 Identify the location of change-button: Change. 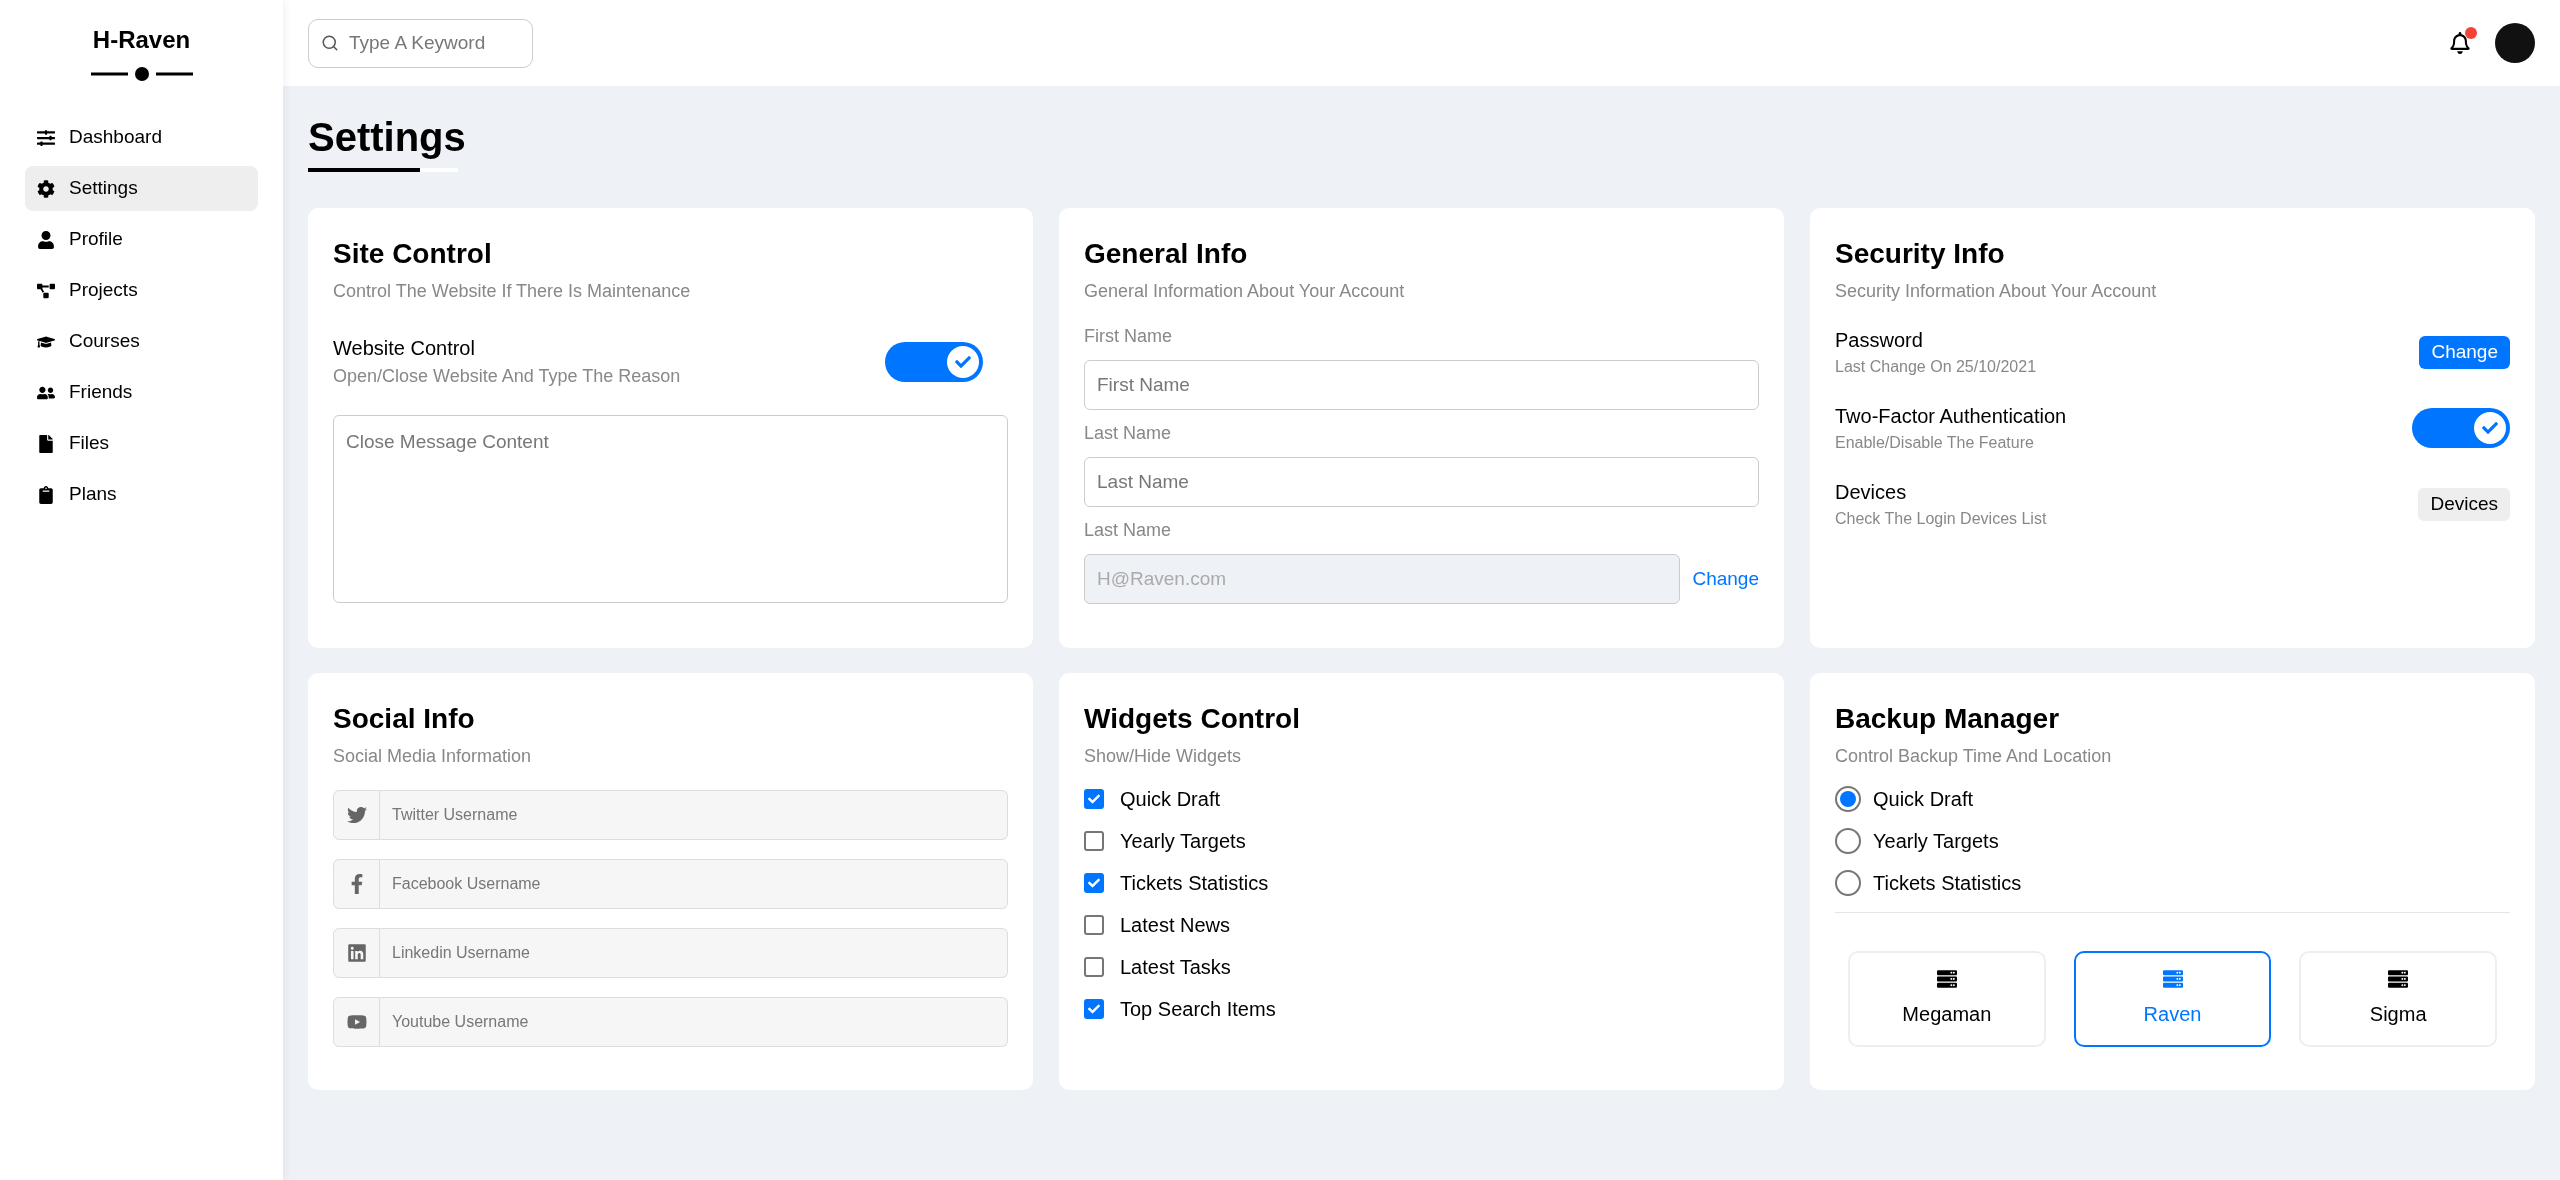
(2464, 352).